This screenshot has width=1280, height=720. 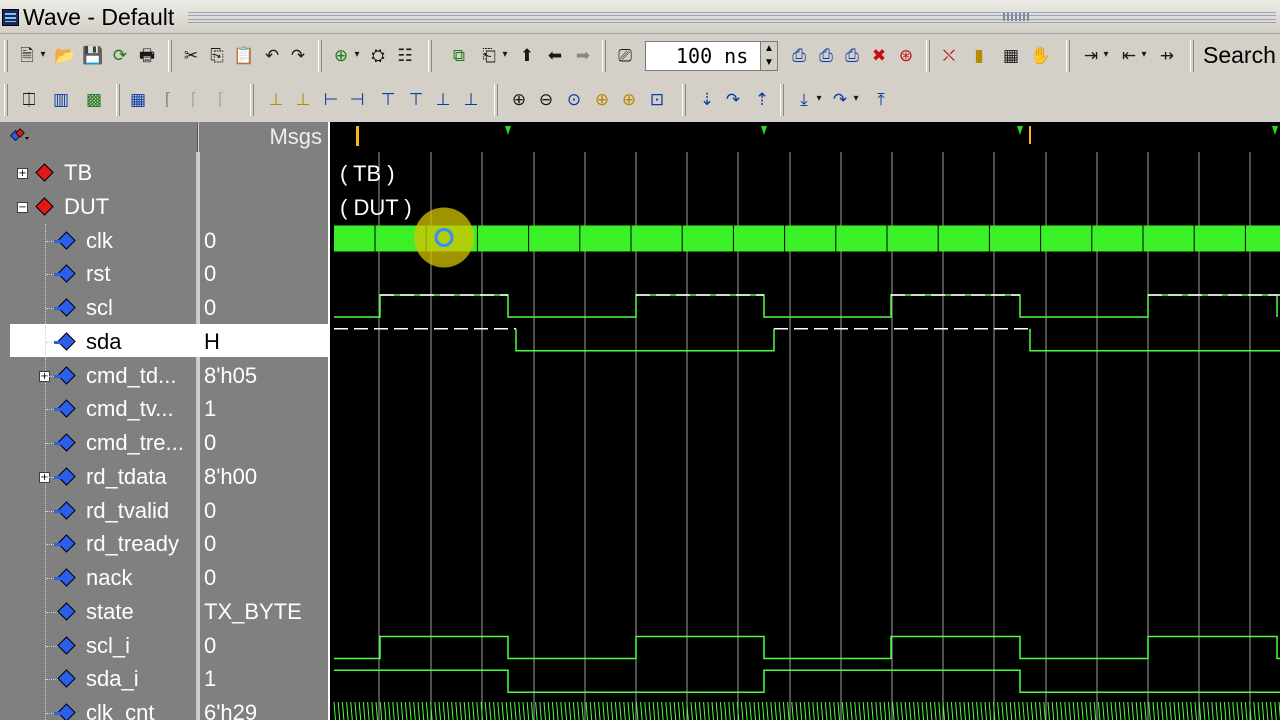 I want to click on hand-icon: ✋, so click(x=1041, y=55).